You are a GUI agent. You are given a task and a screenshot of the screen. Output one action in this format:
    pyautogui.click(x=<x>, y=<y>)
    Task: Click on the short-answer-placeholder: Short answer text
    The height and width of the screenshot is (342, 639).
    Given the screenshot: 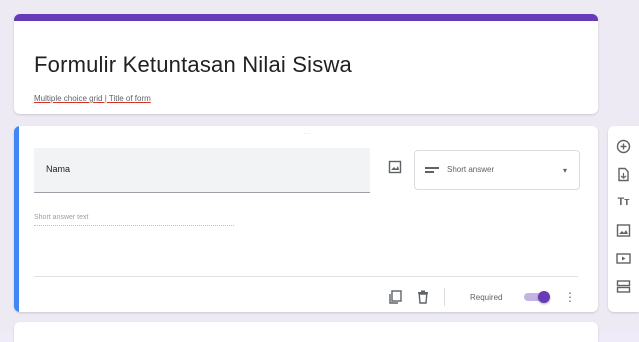 What is the action you would take?
    pyautogui.click(x=134, y=220)
    